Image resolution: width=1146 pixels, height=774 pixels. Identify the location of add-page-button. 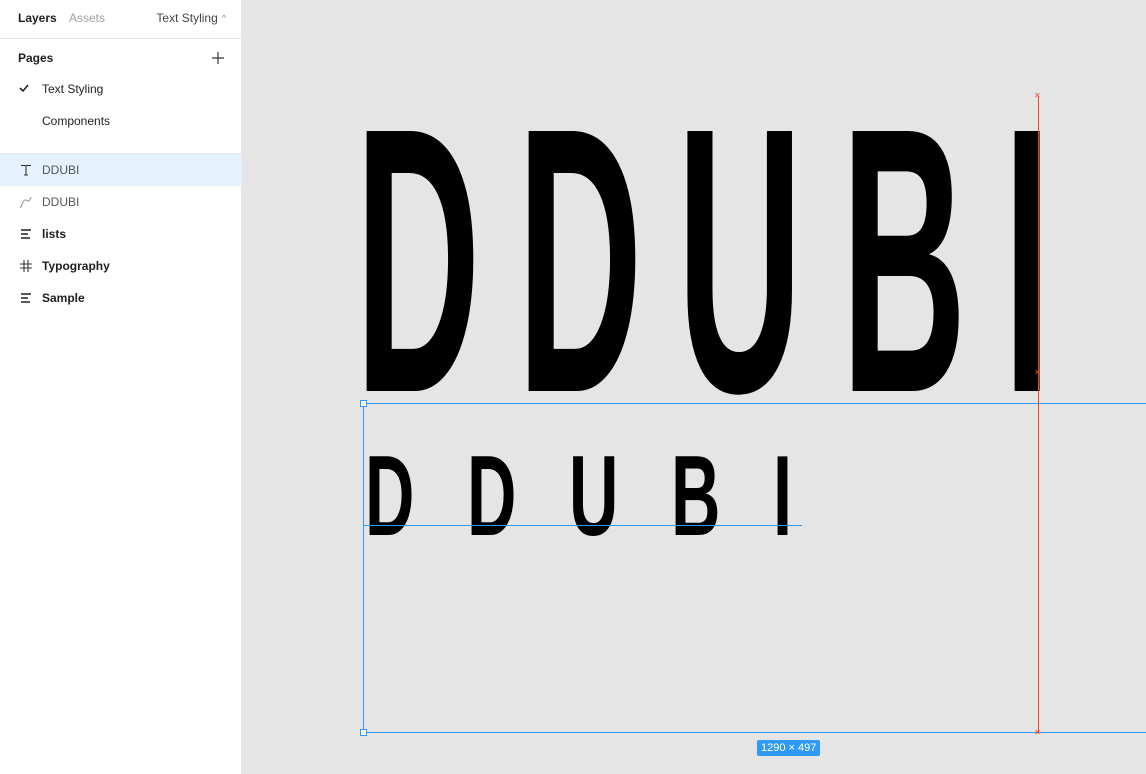
(218, 58).